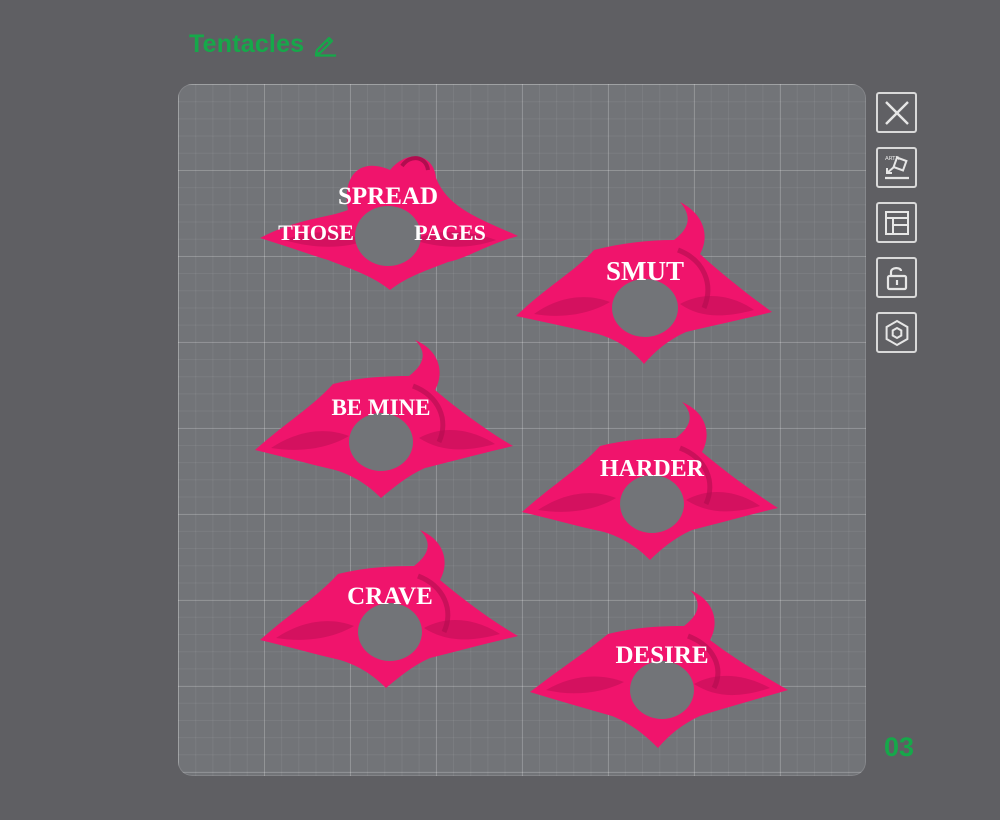 The image size is (1000, 820). I want to click on plate-number: 03, so click(898, 747).